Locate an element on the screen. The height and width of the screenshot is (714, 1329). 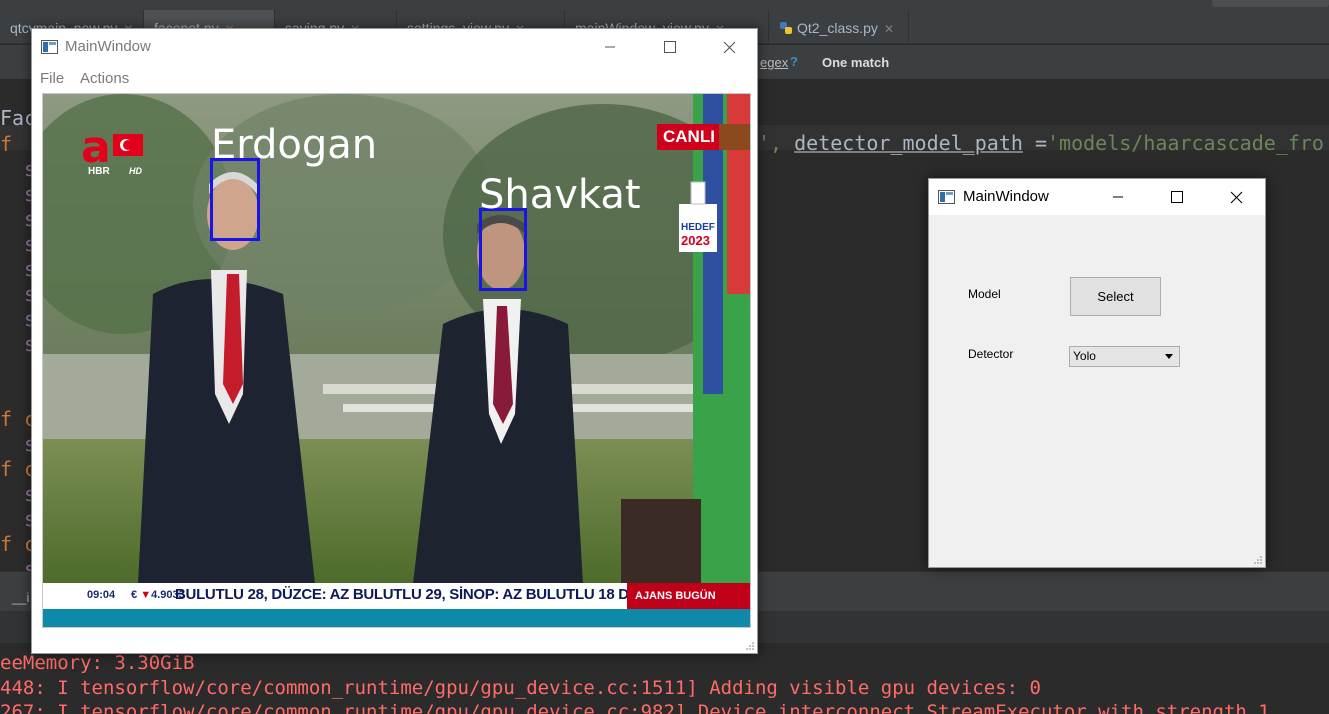
face-name-label: Erdogan is located at coordinates (294, 145).